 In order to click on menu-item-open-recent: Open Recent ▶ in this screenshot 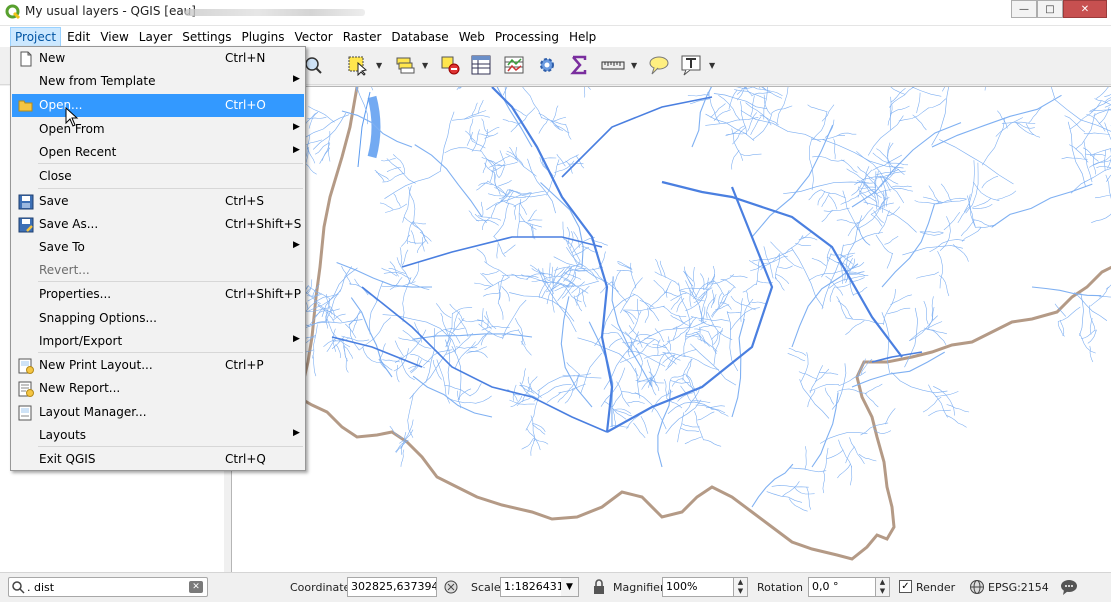, I will do `click(158, 152)`.